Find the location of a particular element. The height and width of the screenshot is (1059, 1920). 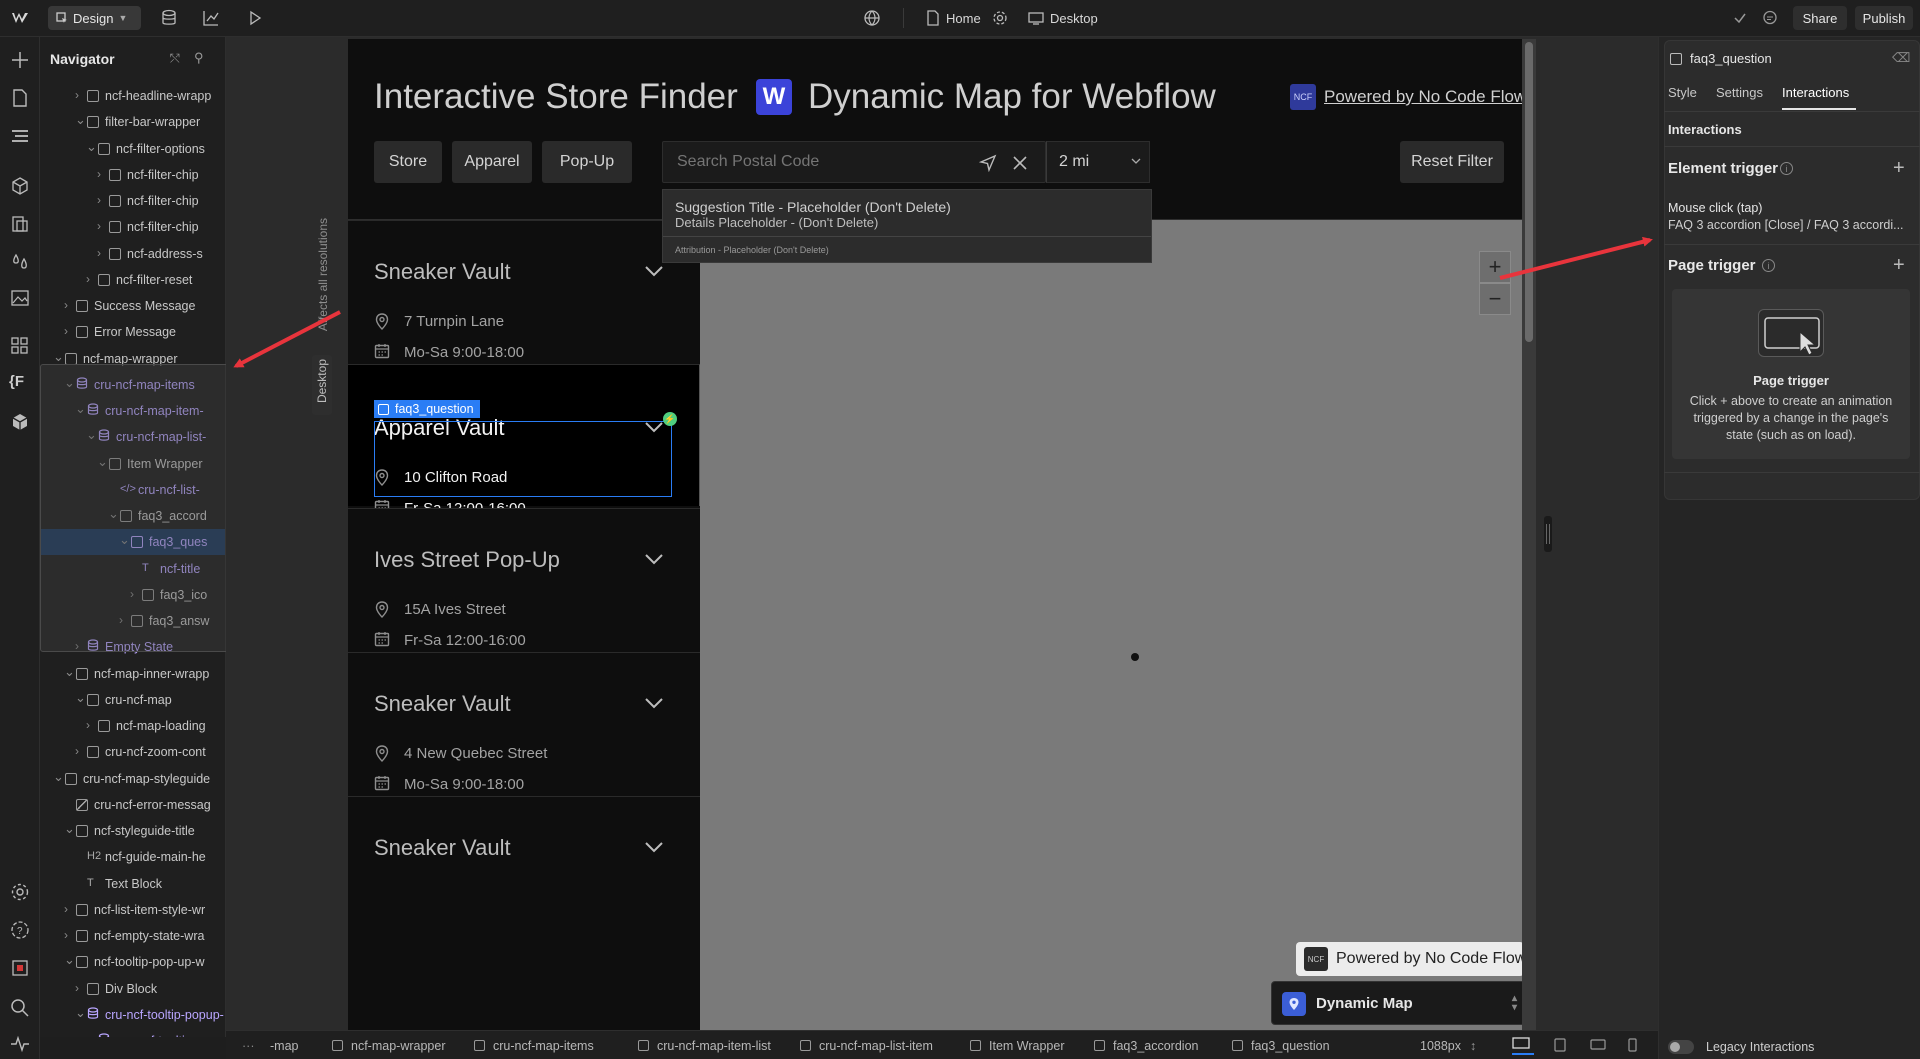

filter-chip-popup: Pop-Up is located at coordinates (587, 162).